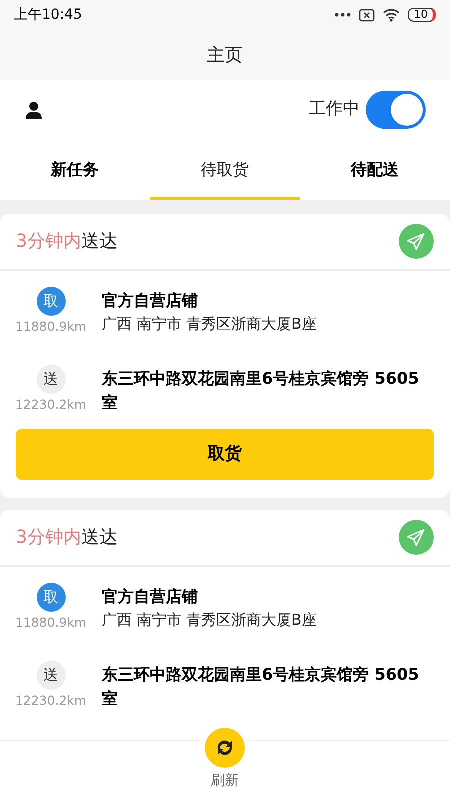  I want to click on user-icon, so click(34, 110).